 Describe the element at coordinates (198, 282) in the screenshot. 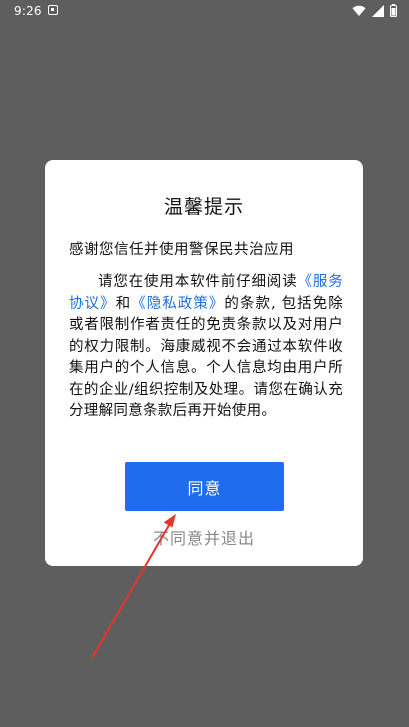

I see `body-text-intro: 请您在使用本软件前仔细阅读` at that location.